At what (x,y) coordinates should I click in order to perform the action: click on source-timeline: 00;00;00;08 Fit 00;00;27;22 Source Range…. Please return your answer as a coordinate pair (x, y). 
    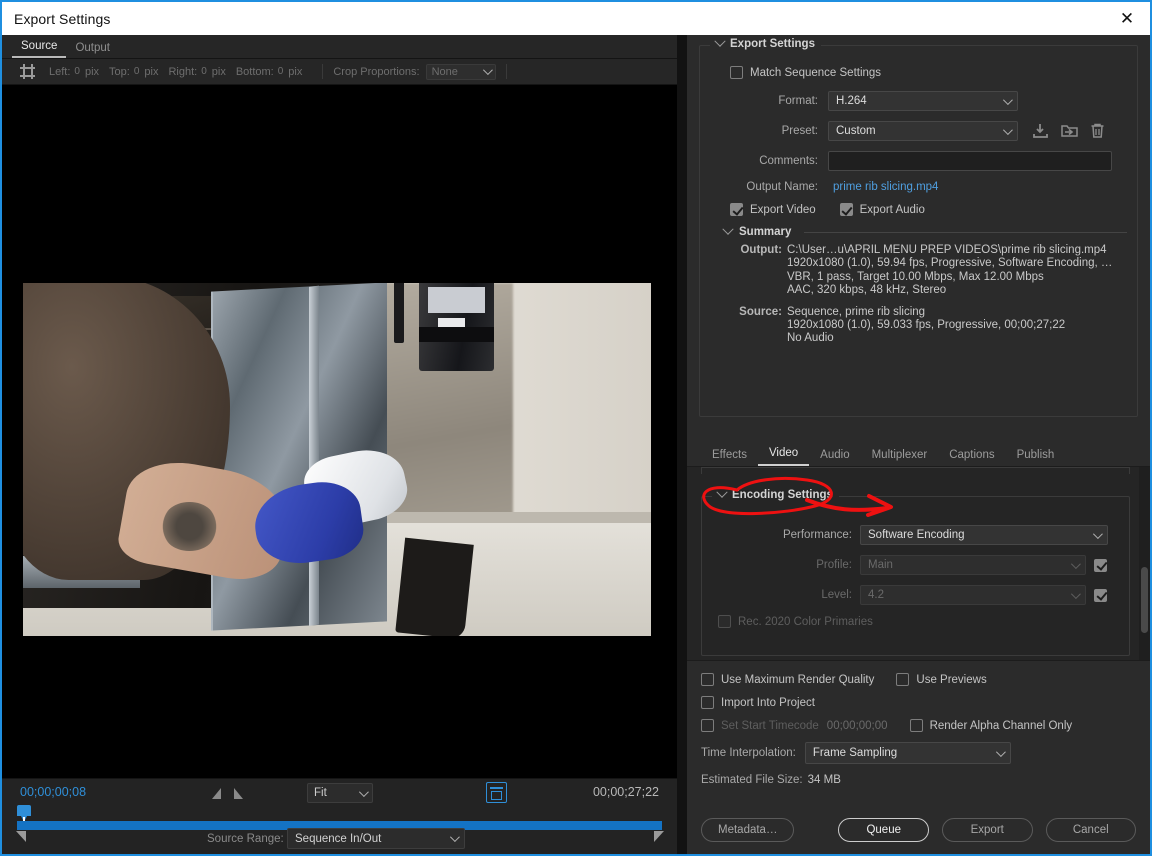
    Looking at the image, I should click on (339, 816).